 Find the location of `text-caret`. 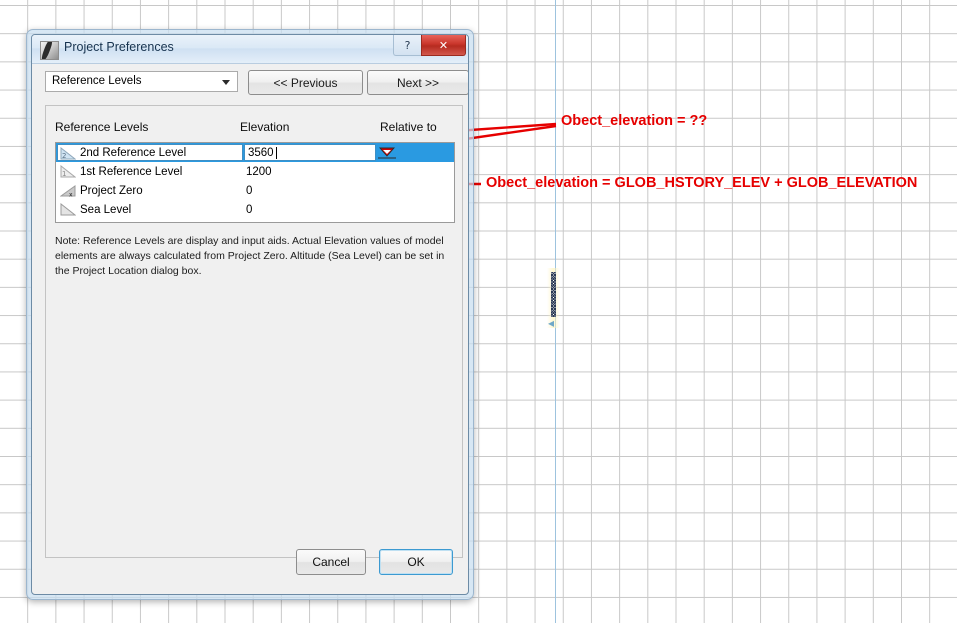

text-caret is located at coordinates (276, 153).